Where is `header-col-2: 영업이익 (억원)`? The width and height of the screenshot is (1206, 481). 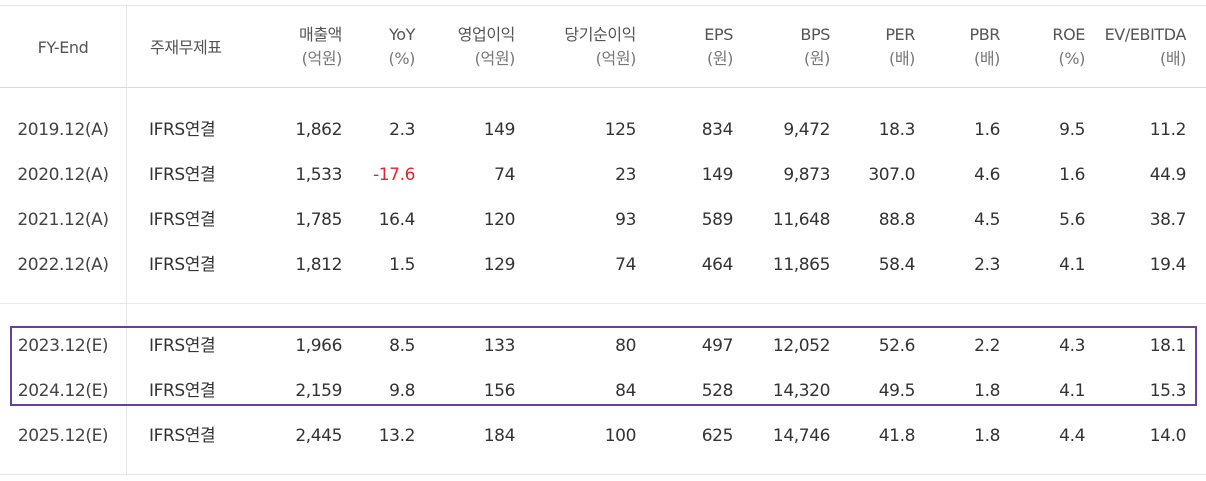 header-col-2: 영업이익 (억원) is located at coordinates (445, 47).